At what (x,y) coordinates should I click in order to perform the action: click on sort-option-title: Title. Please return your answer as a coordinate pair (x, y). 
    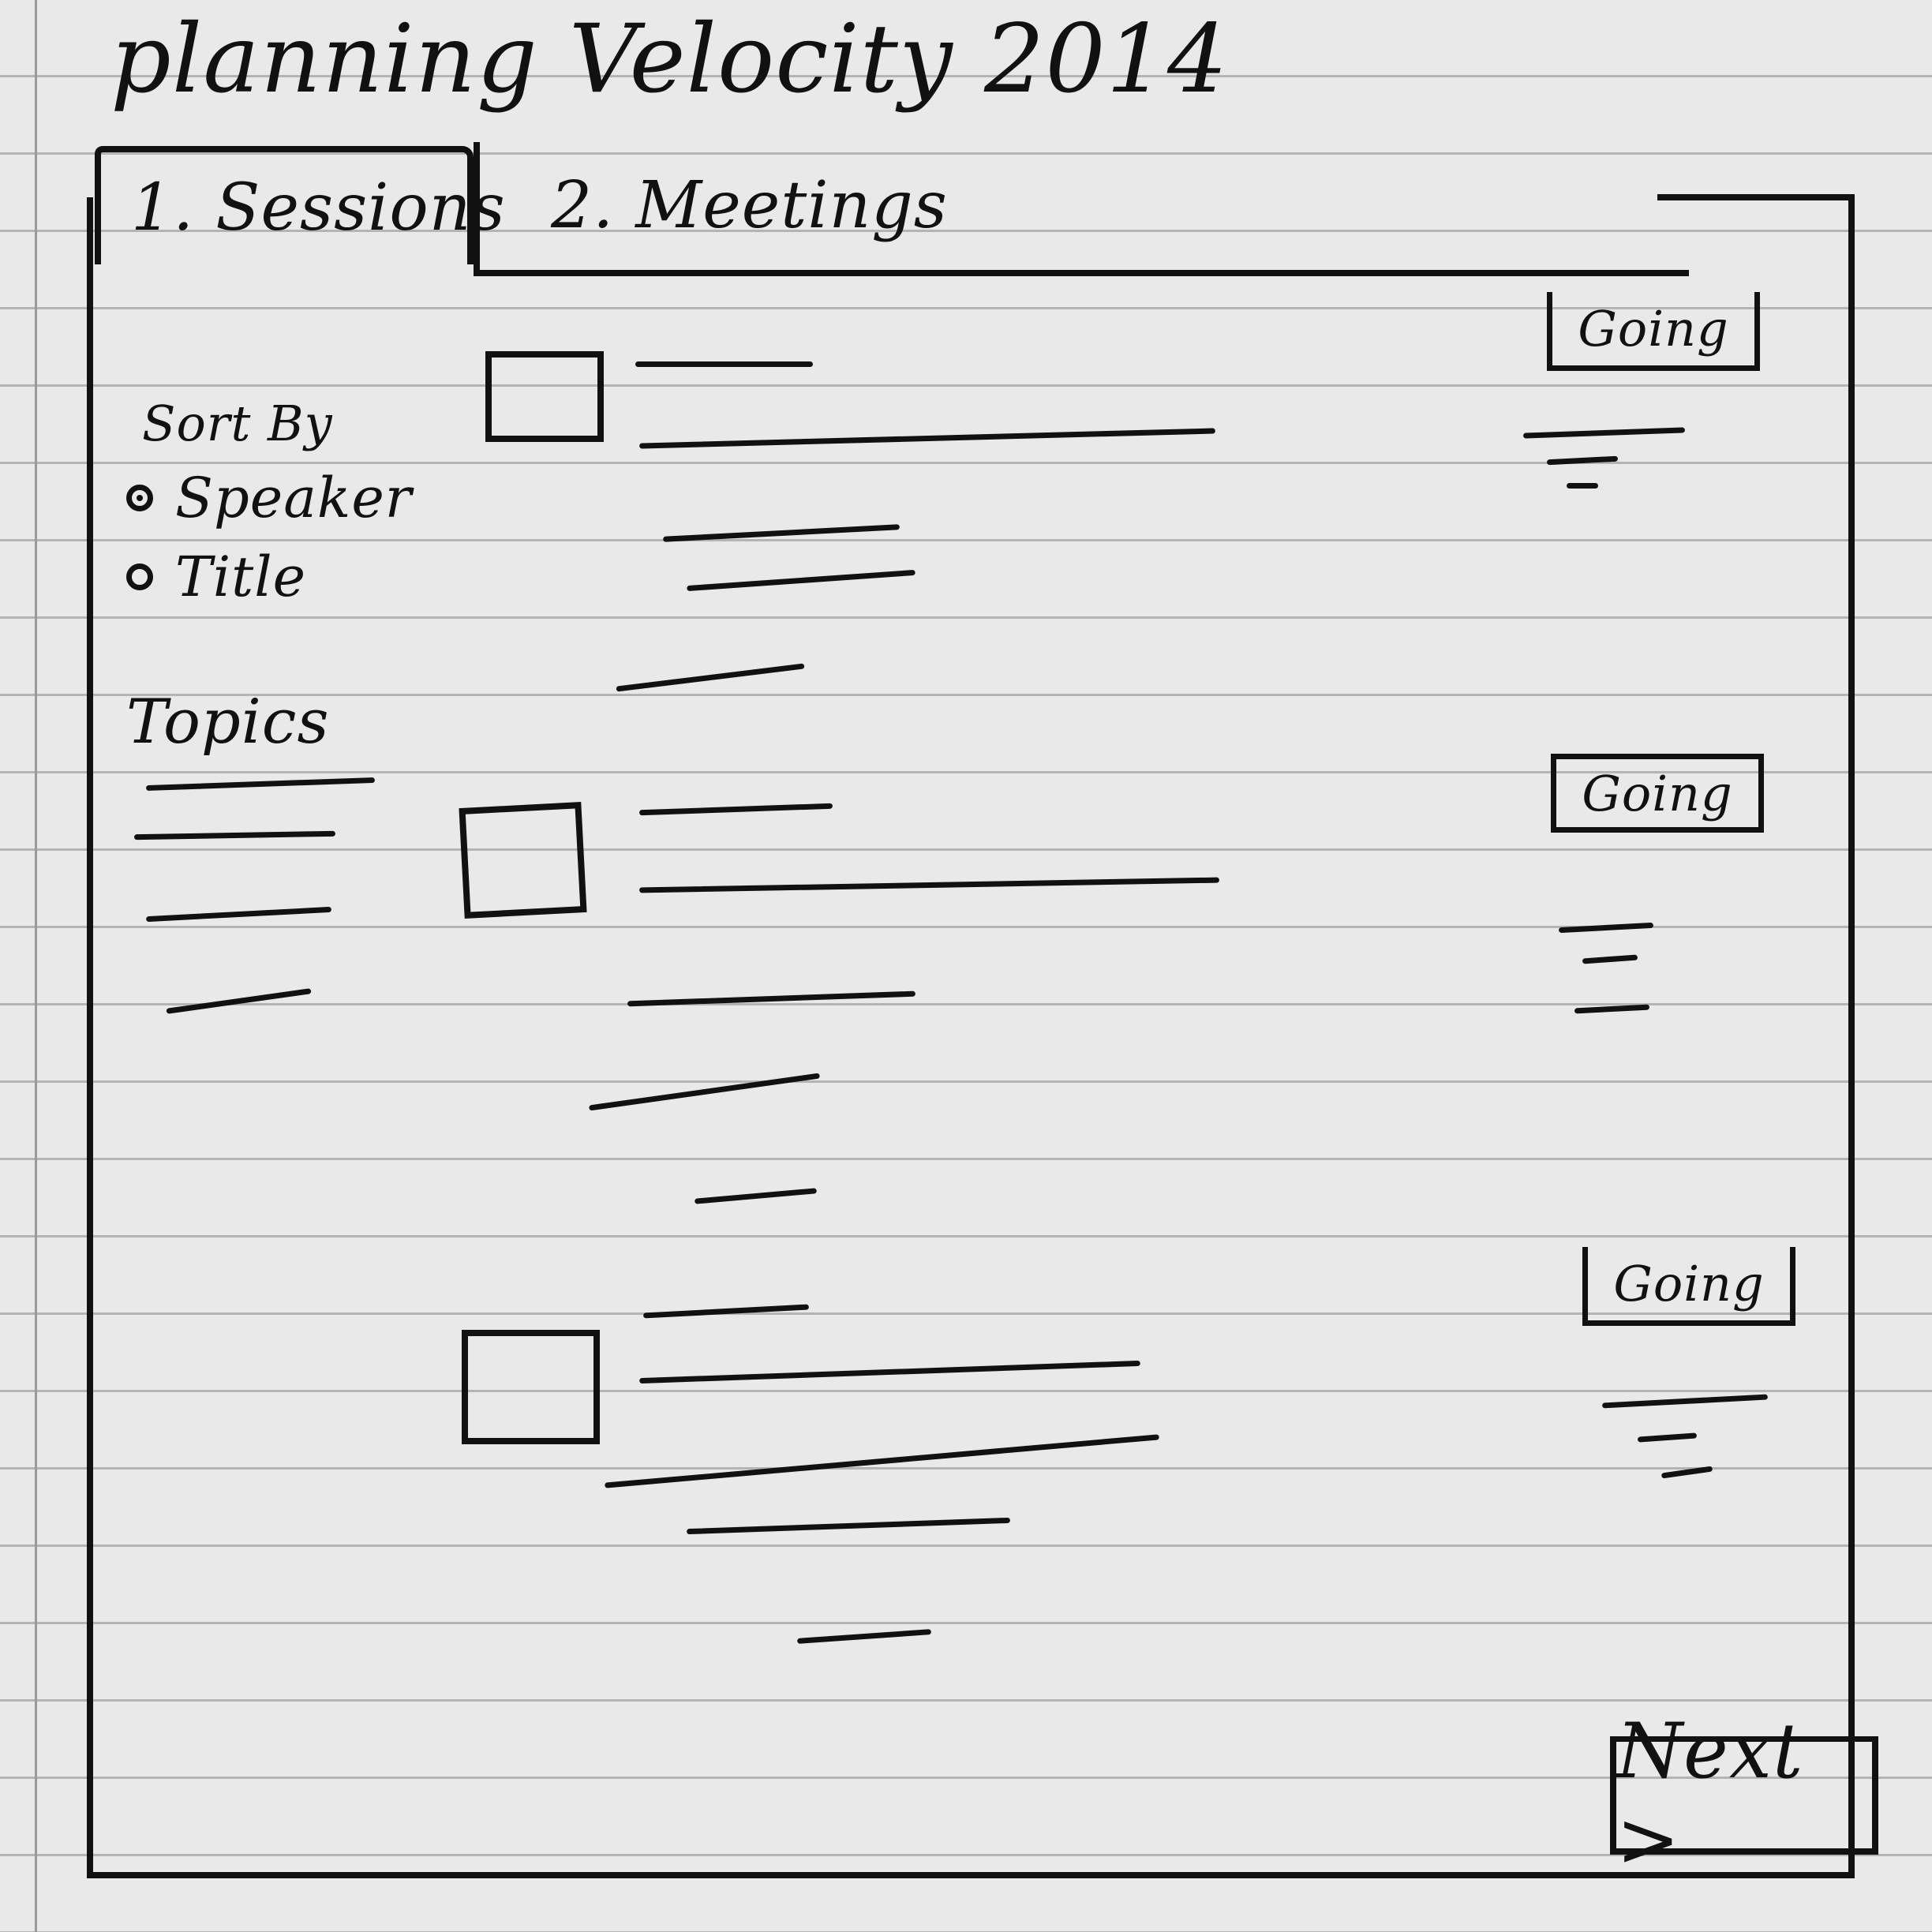
    Looking at the image, I should click on (216, 577).